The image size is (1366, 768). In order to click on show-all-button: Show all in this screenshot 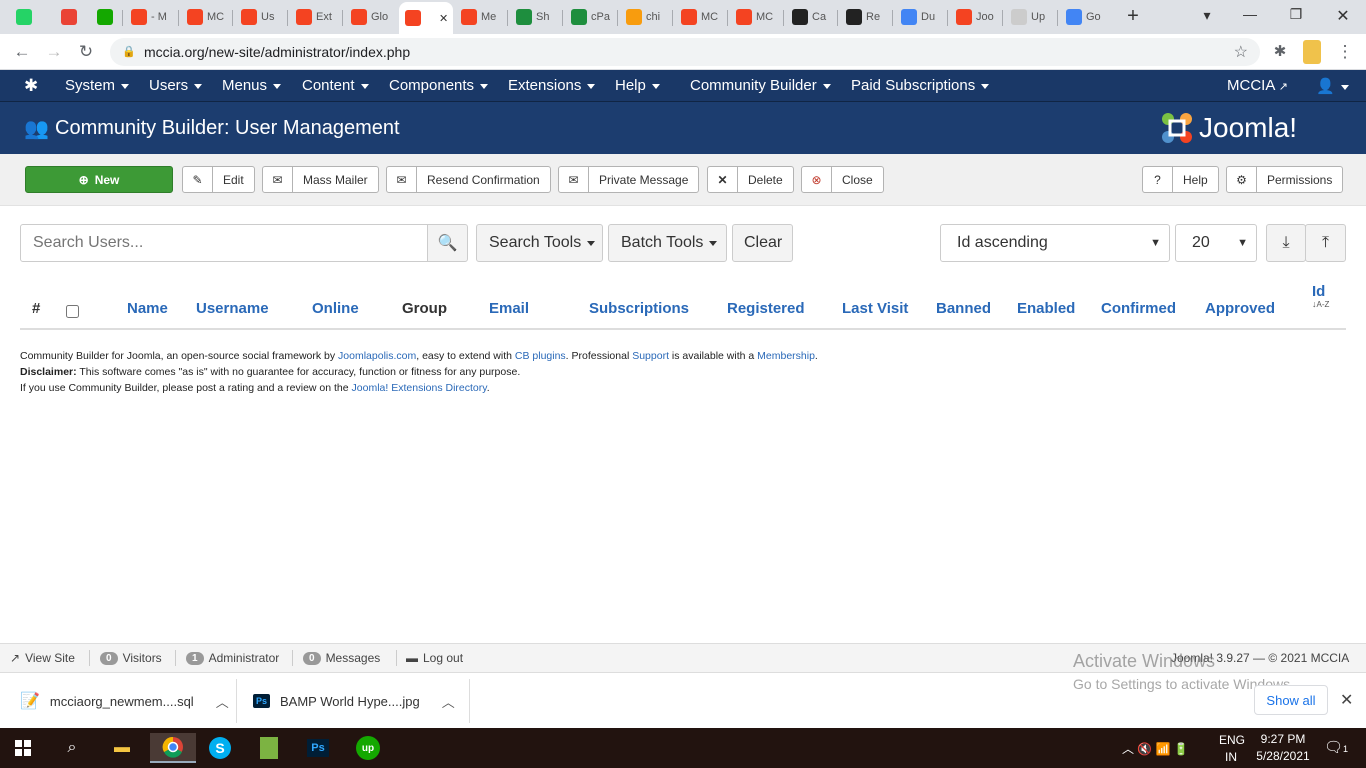, I will do `click(1291, 700)`.